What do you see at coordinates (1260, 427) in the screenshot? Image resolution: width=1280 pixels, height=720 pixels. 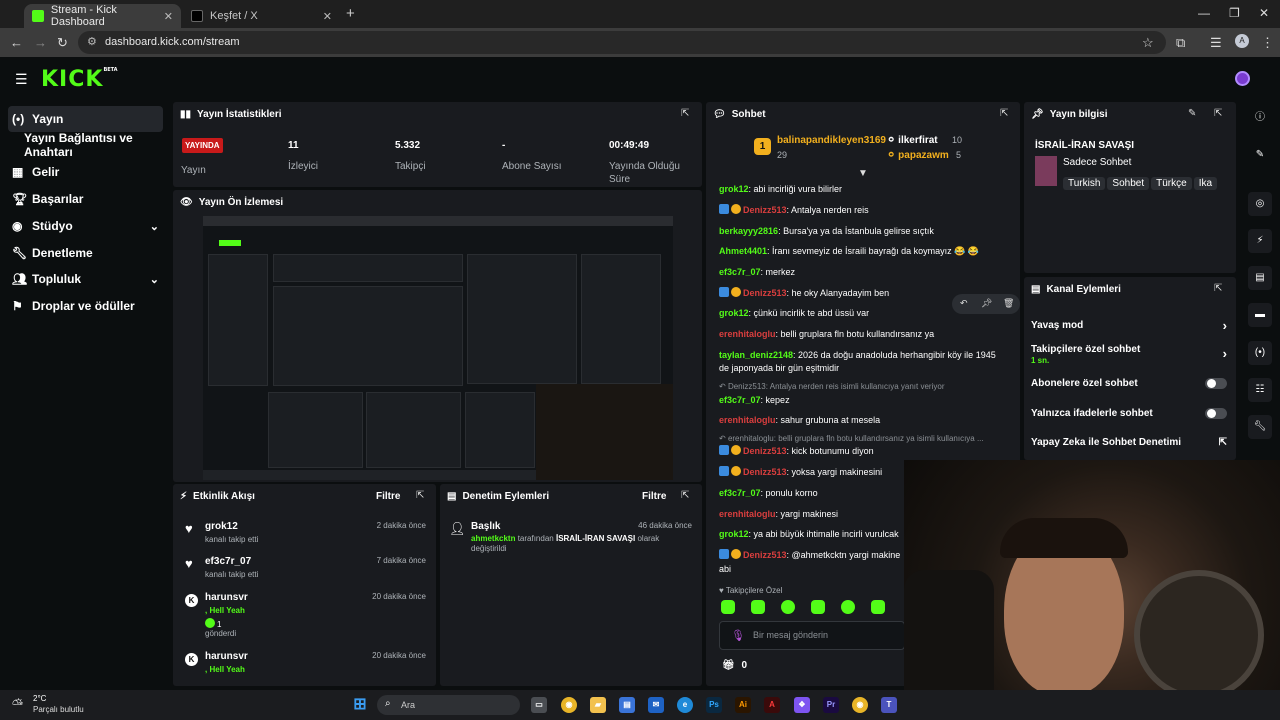 I see `wrench-icon: 🔧︎` at bounding box center [1260, 427].